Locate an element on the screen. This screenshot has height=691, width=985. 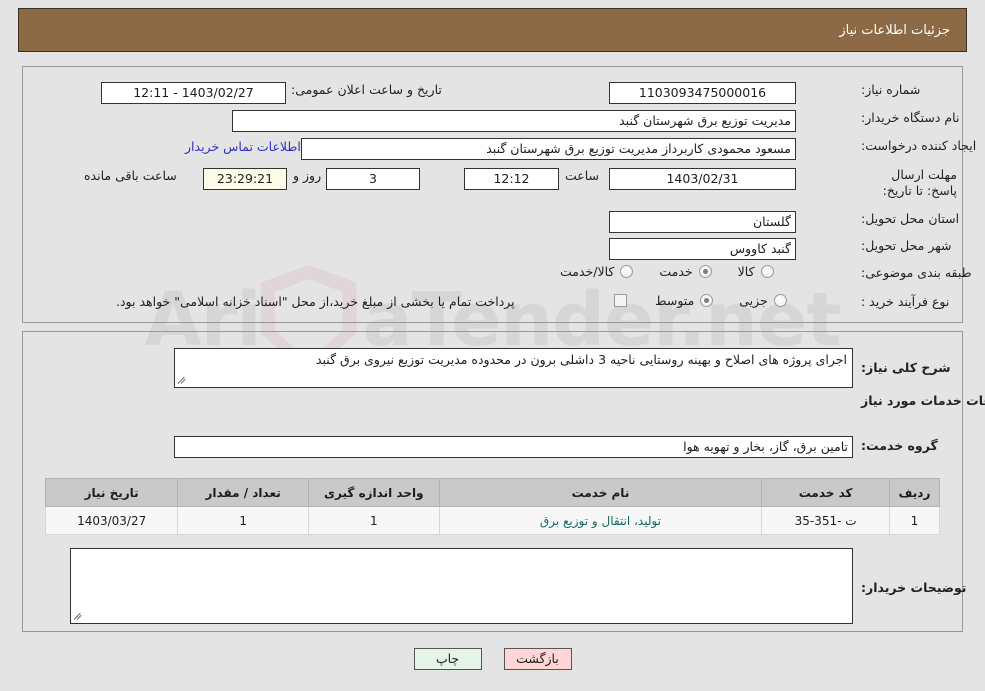
process-option-jozei: جزیی is located at coordinates (763, 300).